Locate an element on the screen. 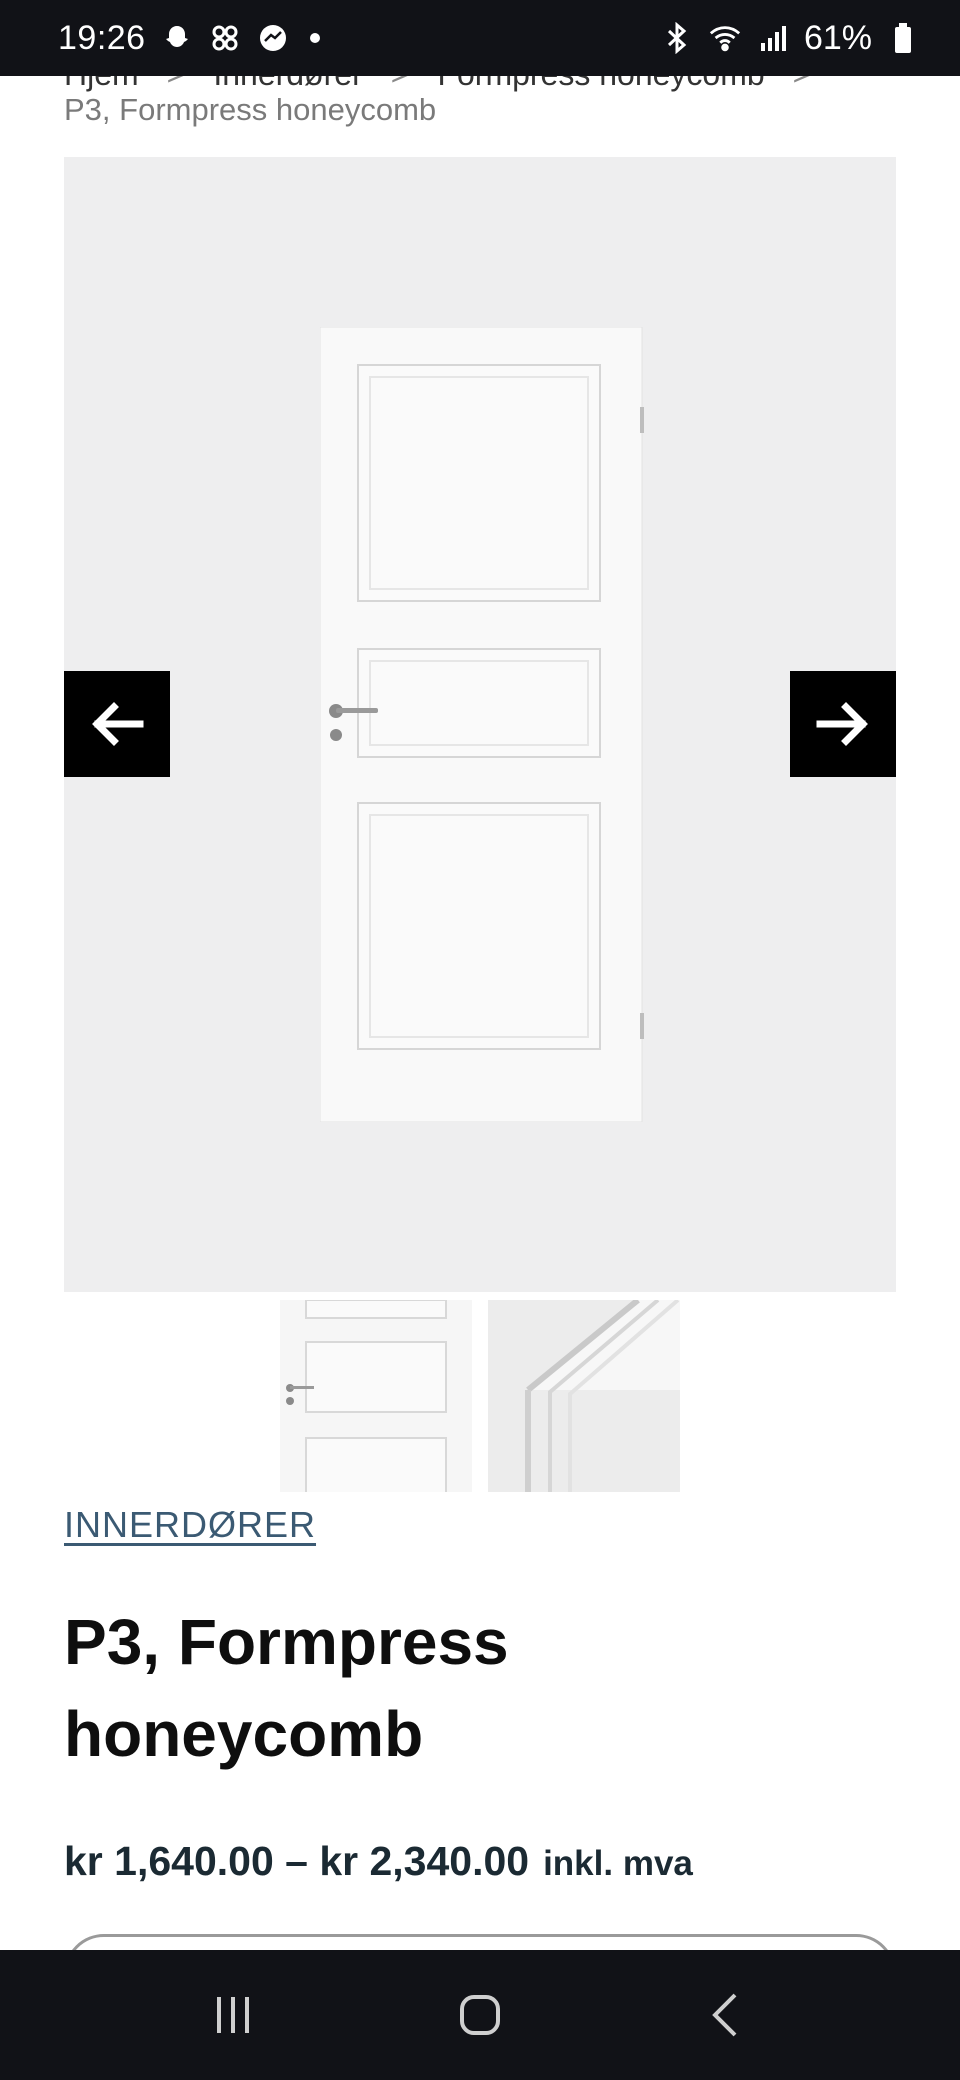 The image size is (960, 2080). battery-percent: 61% is located at coordinates (837, 37).